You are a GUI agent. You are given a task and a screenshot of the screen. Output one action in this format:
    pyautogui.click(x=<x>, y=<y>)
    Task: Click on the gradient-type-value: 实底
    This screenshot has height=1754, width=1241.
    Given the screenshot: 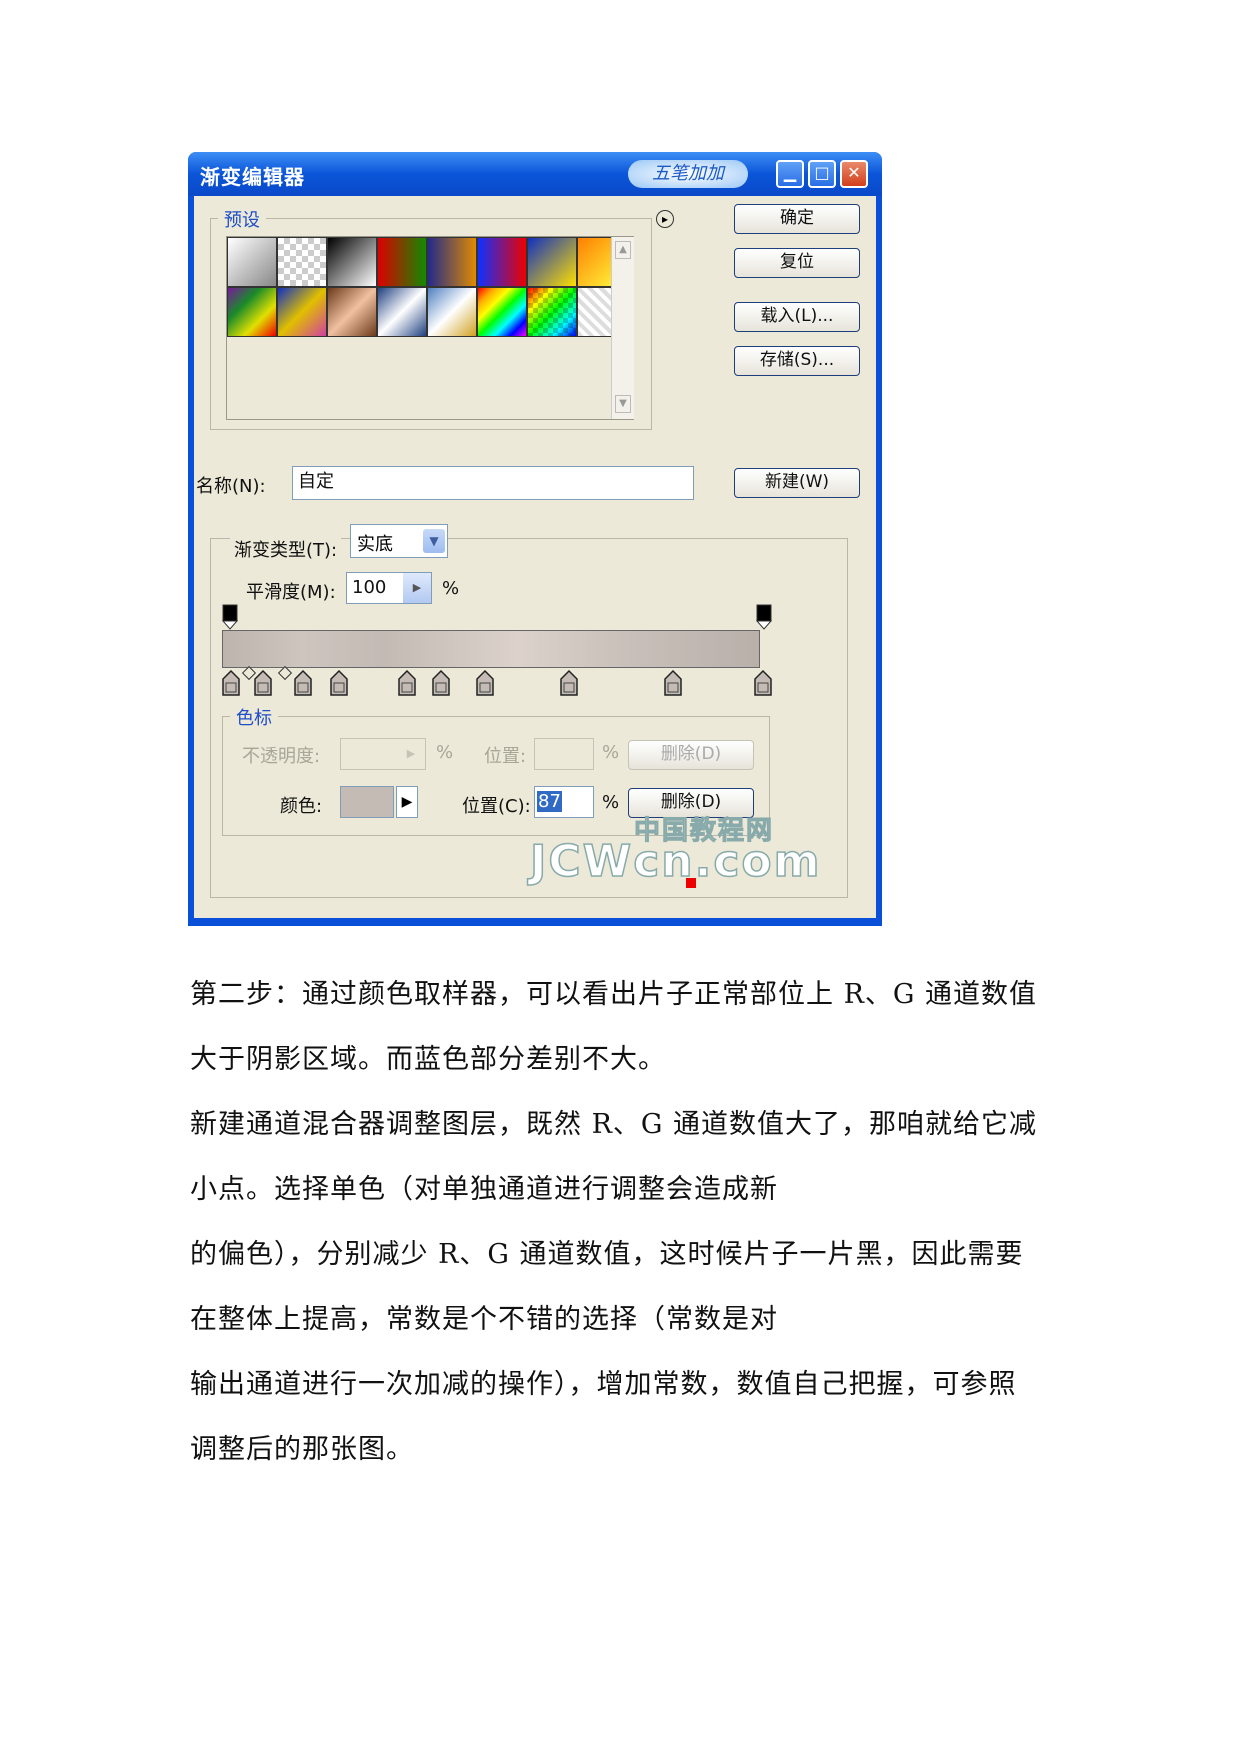 What is the action you would take?
    pyautogui.click(x=375, y=544)
    